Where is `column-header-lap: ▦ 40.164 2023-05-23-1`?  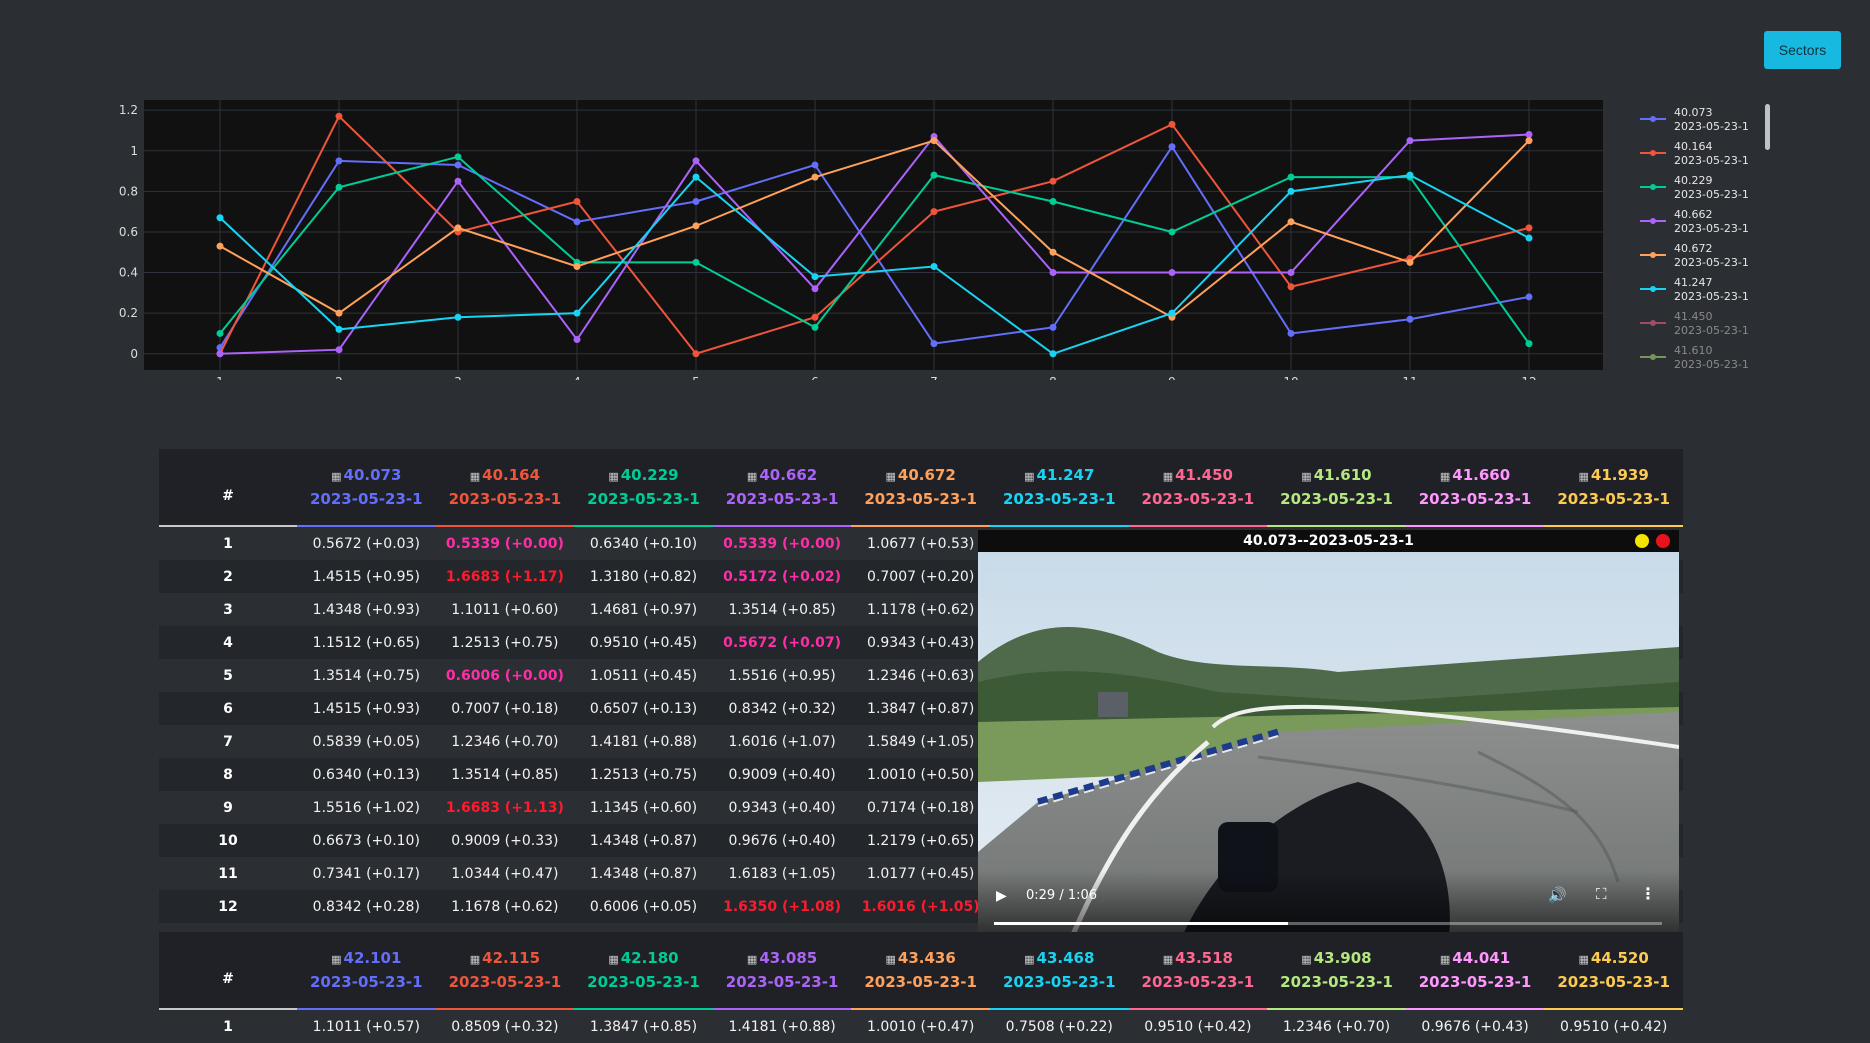 column-header-lap: ▦ 40.164 2023-05-23-1 is located at coordinates (505, 488).